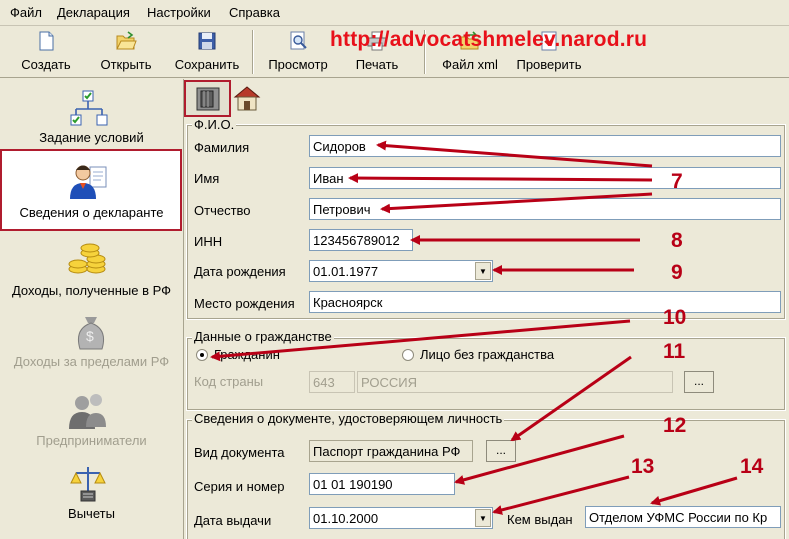 The width and height of the screenshot is (789, 539). What do you see at coordinates (126, 40) in the screenshot?
I see `open-folder-icon` at bounding box center [126, 40].